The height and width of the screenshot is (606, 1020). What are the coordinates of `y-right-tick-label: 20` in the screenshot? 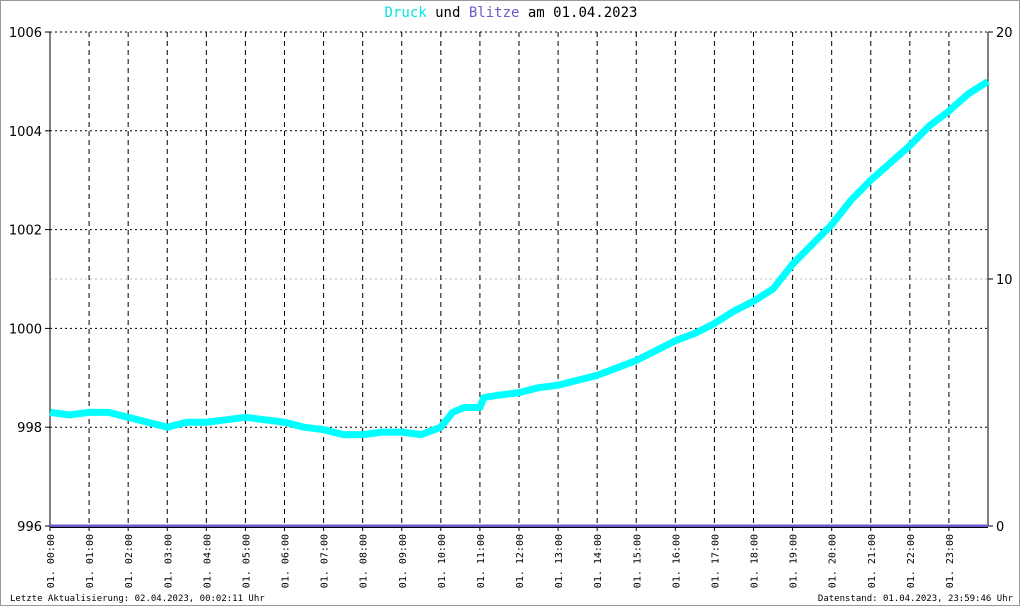 It's located at (1004, 33).